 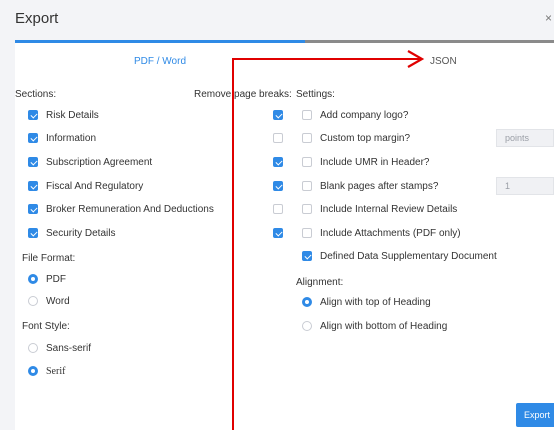 What do you see at coordinates (46, 326) in the screenshot?
I see `font-style-heading: Font Style:` at bounding box center [46, 326].